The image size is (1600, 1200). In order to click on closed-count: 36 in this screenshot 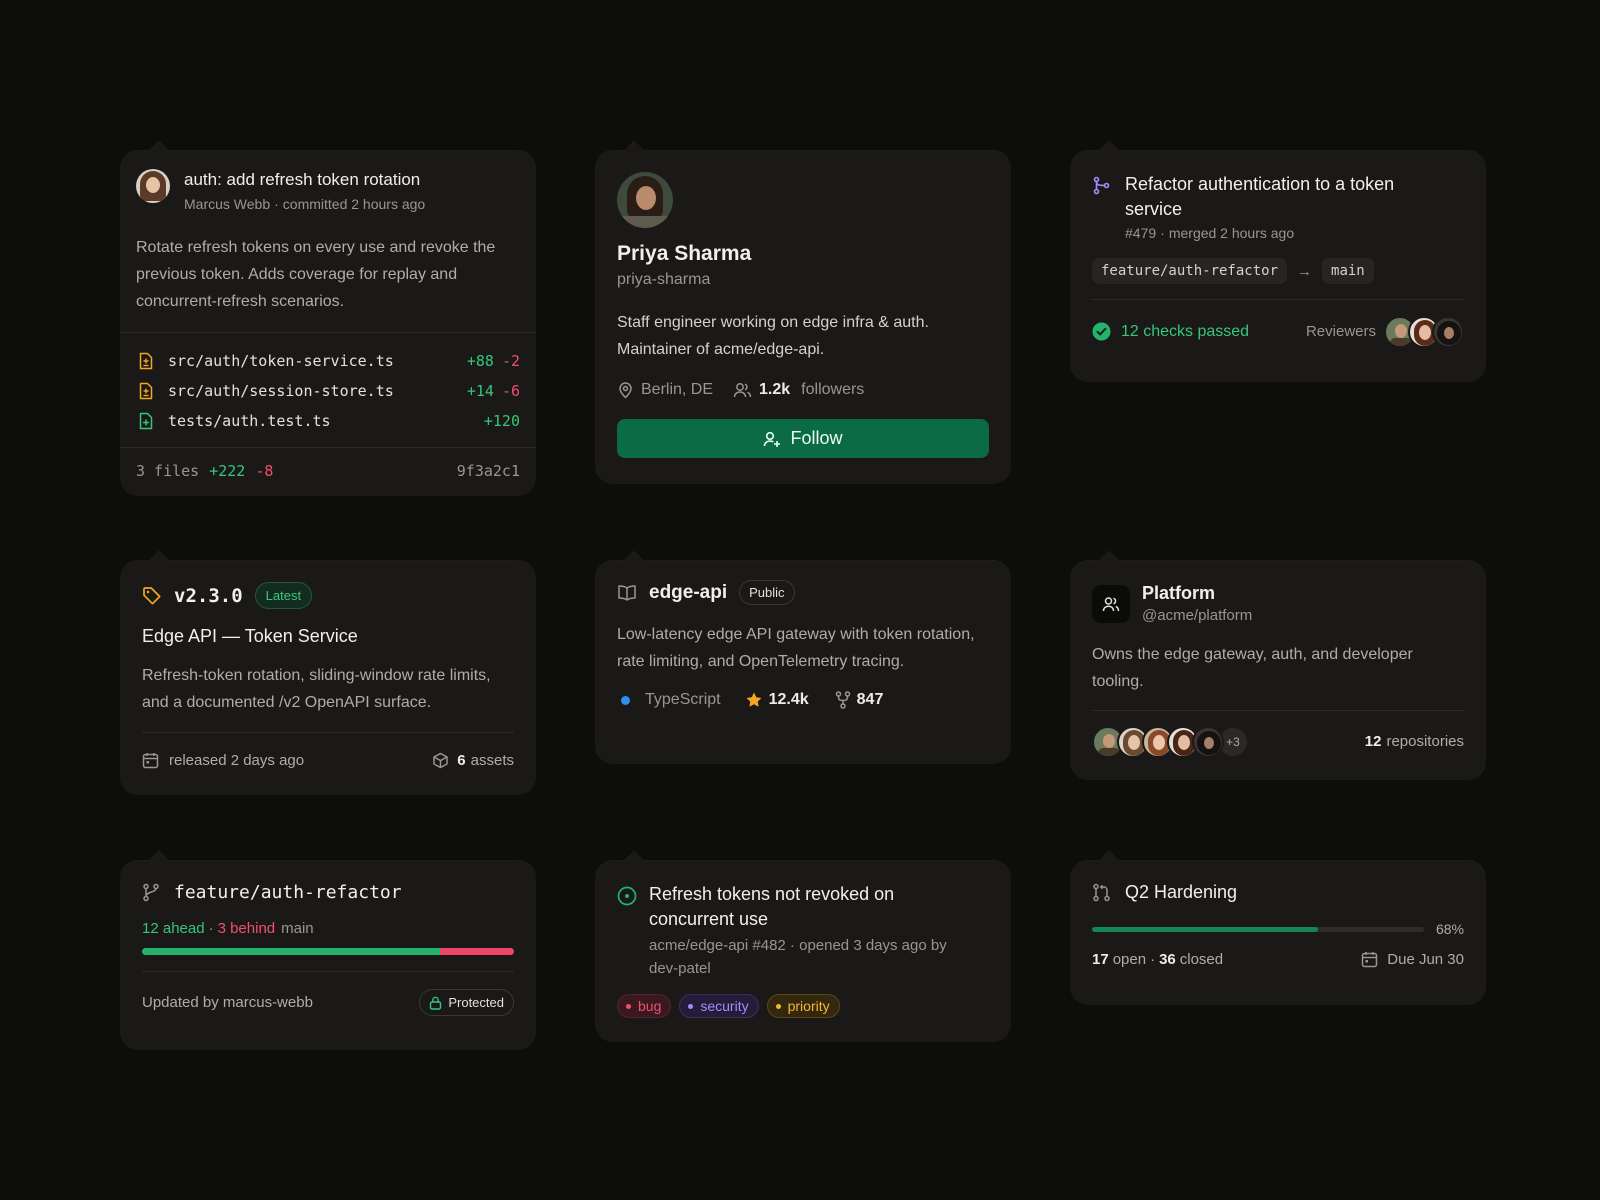, I will do `click(1167, 959)`.